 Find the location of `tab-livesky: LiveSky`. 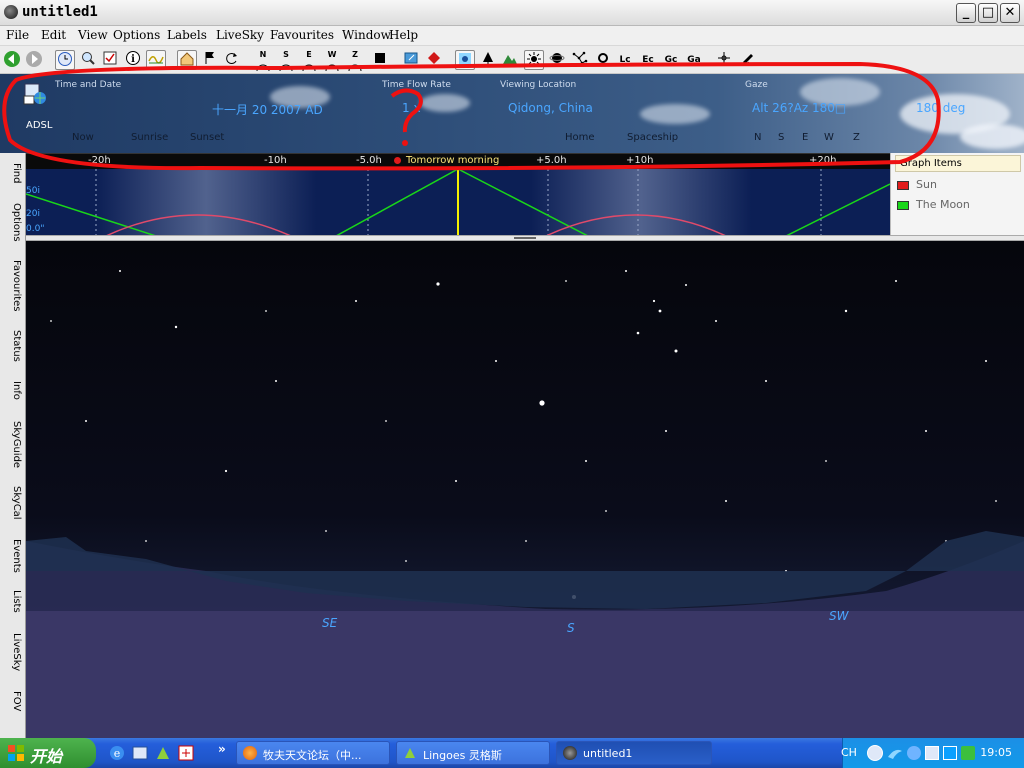

tab-livesky: LiveSky is located at coordinates (13, 652).